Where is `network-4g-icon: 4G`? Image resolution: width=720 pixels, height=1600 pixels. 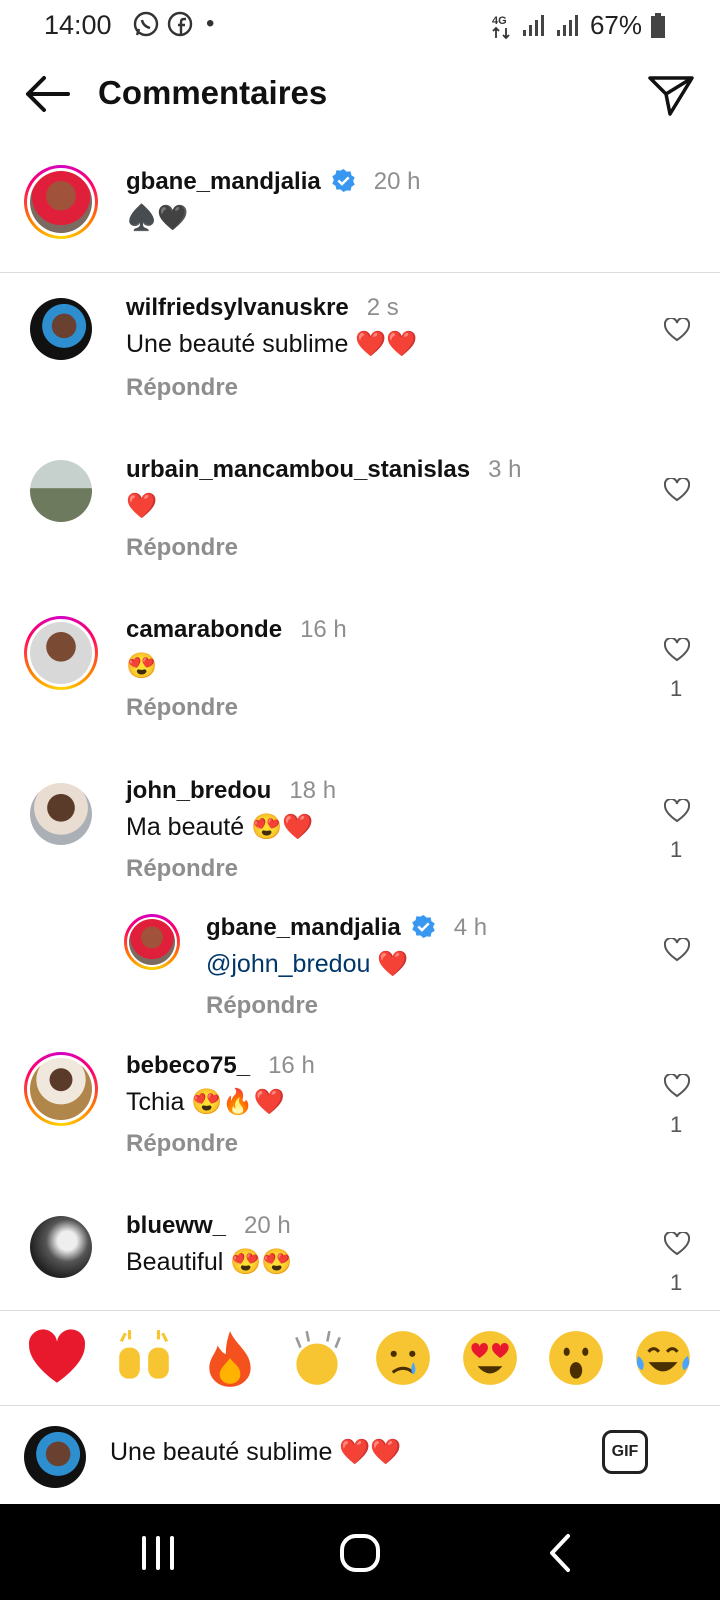 network-4g-icon: 4G is located at coordinates (501, 27).